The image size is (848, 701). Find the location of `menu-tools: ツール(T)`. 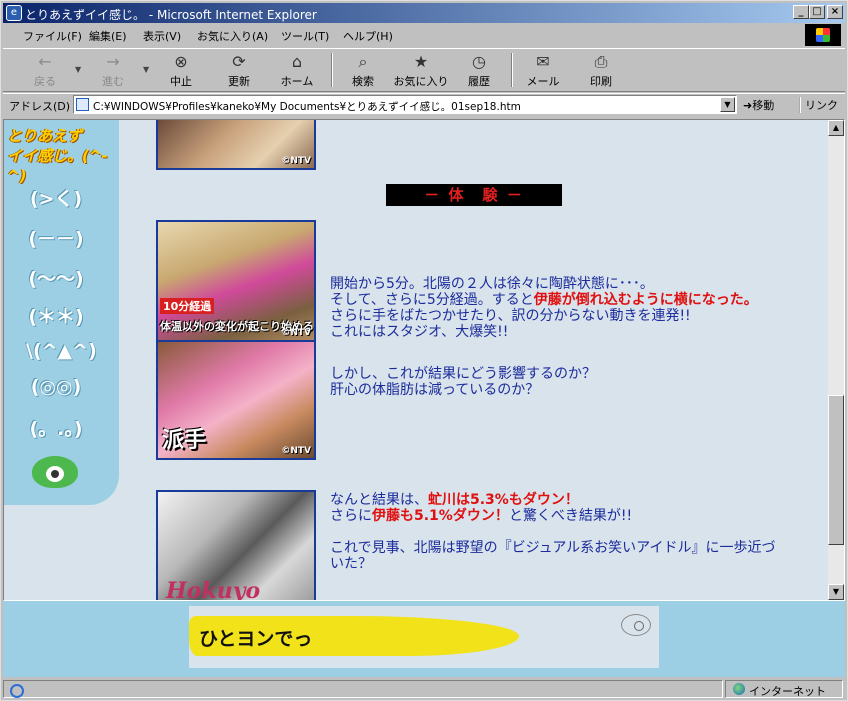

menu-tools: ツール(T) is located at coordinates (305, 36).